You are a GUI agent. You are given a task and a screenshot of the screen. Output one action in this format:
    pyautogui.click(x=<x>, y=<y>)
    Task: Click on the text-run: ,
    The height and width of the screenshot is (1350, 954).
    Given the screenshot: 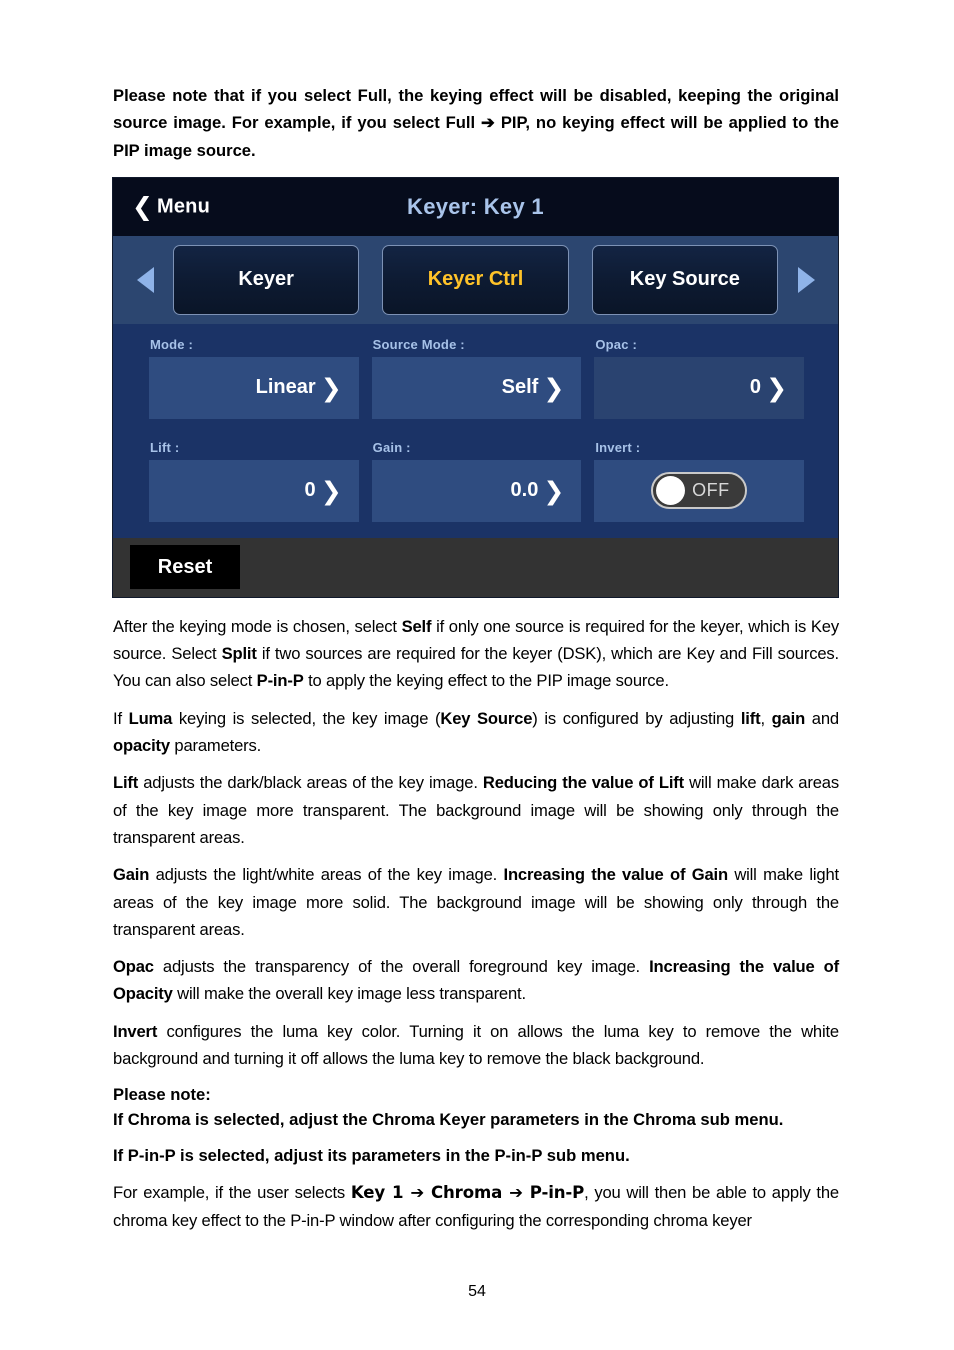 What is the action you would take?
    pyautogui.click(x=766, y=718)
    